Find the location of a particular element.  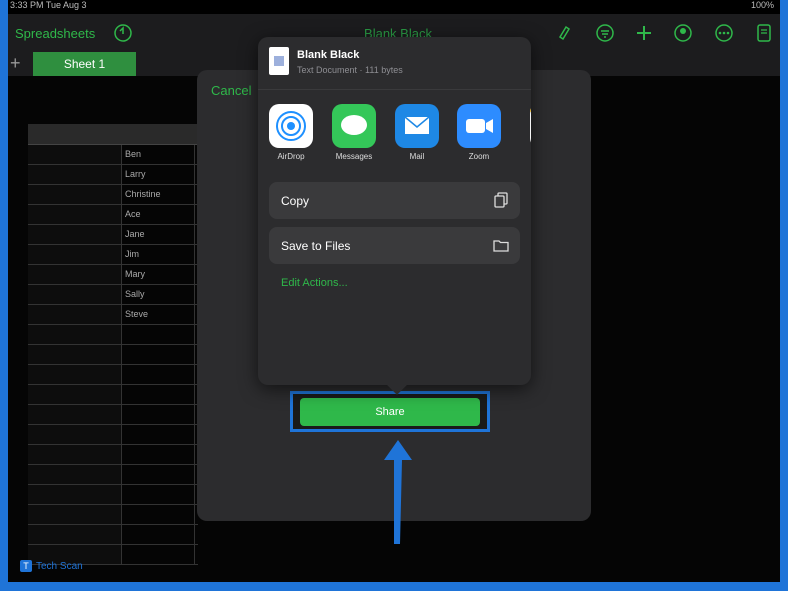

app-zoom: Zoom is located at coordinates (479, 132).